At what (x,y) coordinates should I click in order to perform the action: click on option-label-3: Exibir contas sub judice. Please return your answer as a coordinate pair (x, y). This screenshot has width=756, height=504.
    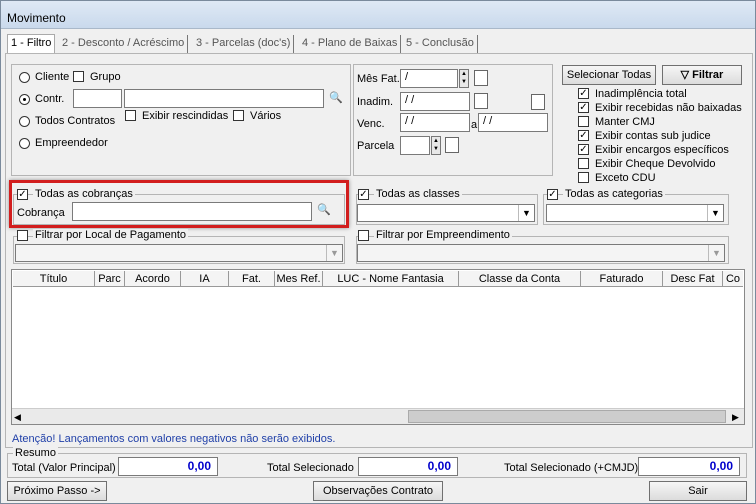
    Looking at the image, I should click on (653, 136).